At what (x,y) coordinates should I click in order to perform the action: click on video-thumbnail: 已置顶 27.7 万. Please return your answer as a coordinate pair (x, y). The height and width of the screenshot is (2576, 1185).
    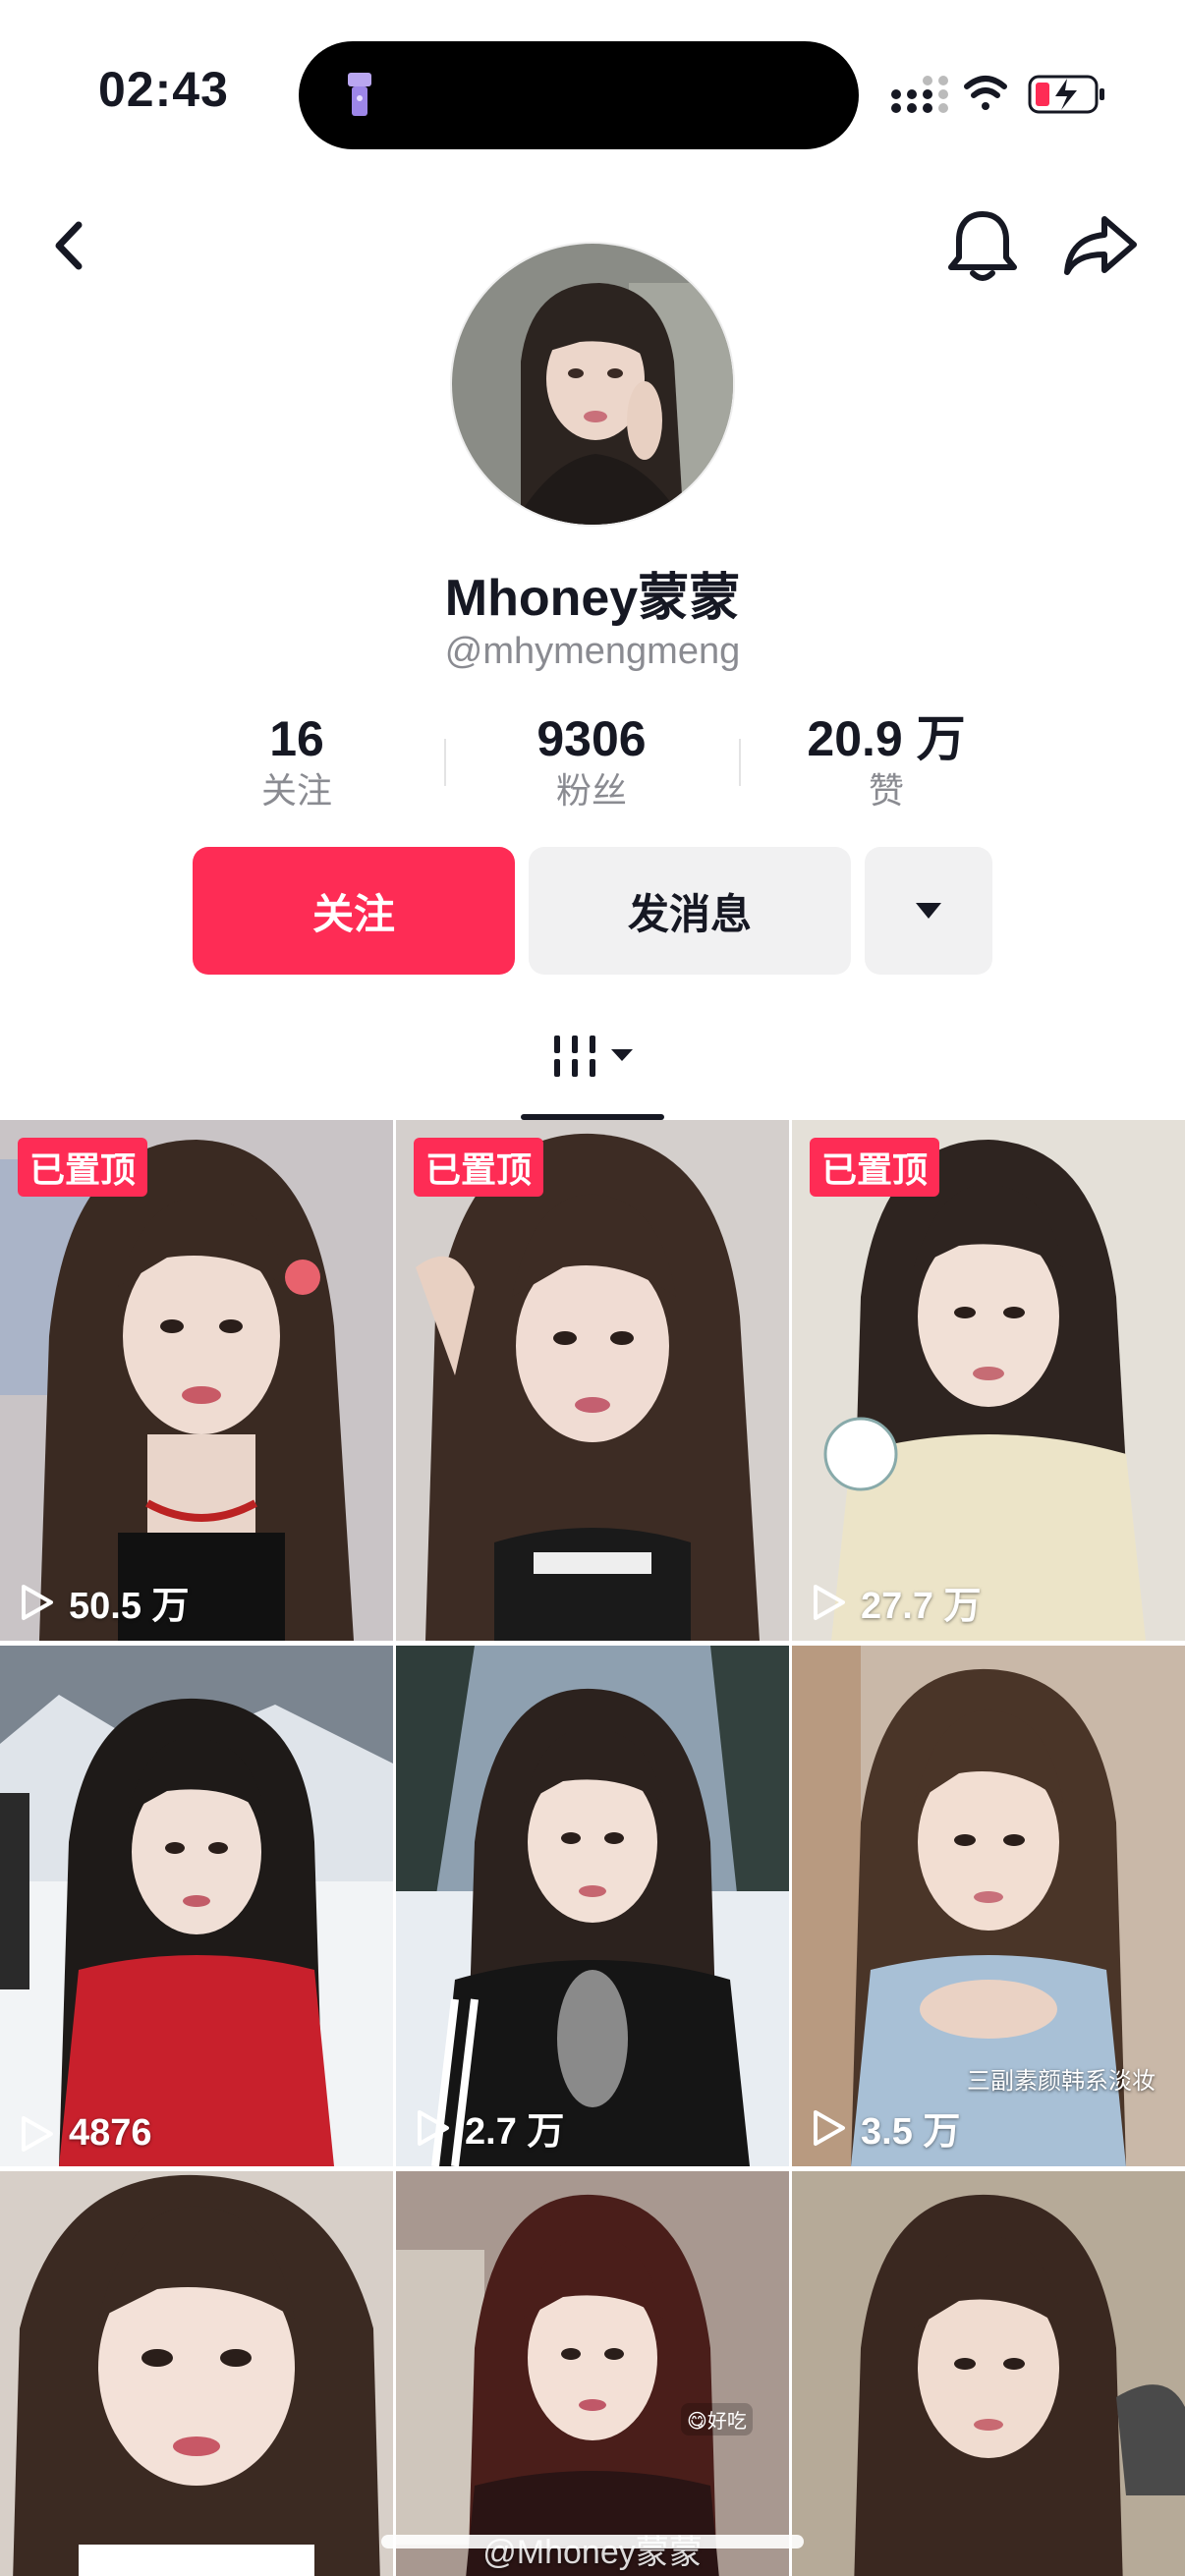
    Looking at the image, I should click on (989, 1380).